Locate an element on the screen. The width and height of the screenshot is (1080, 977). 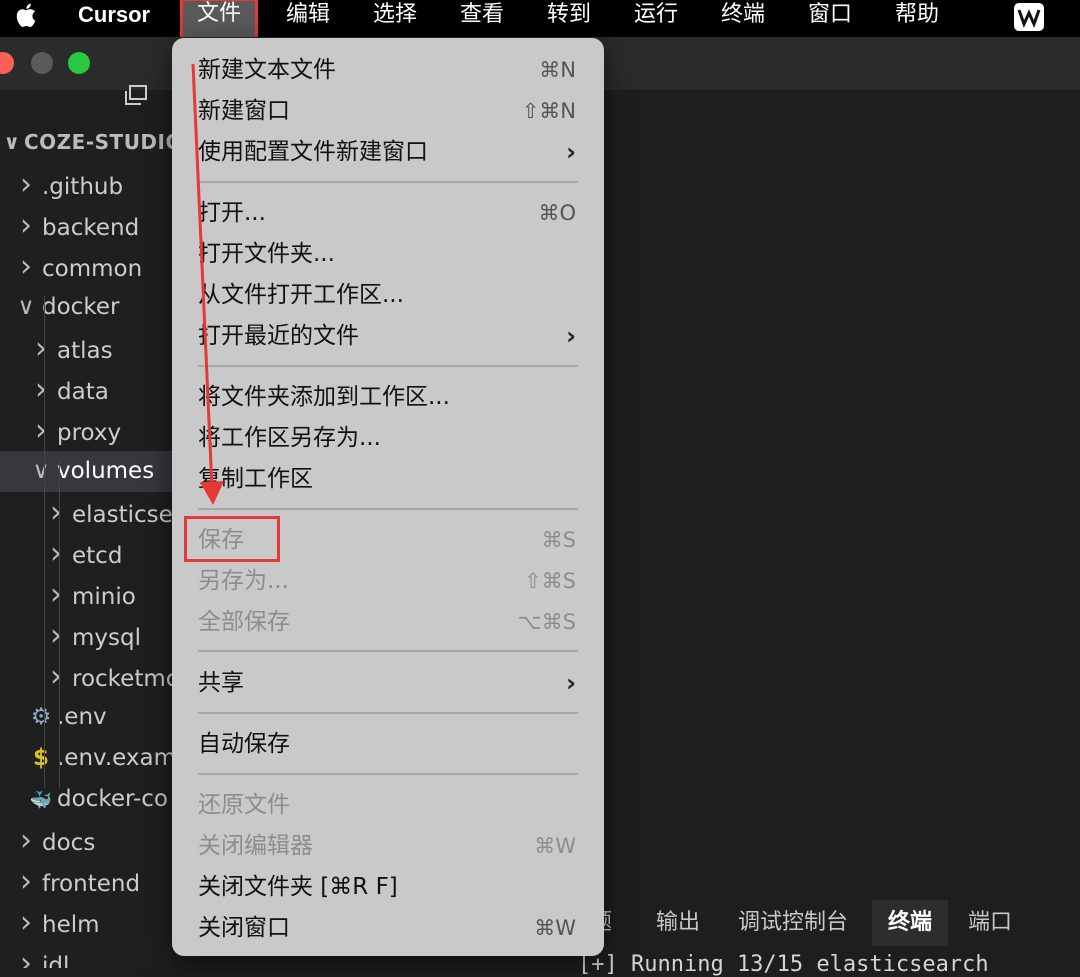
menu-item-label: 复制工作区 is located at coordinates (255, 479).